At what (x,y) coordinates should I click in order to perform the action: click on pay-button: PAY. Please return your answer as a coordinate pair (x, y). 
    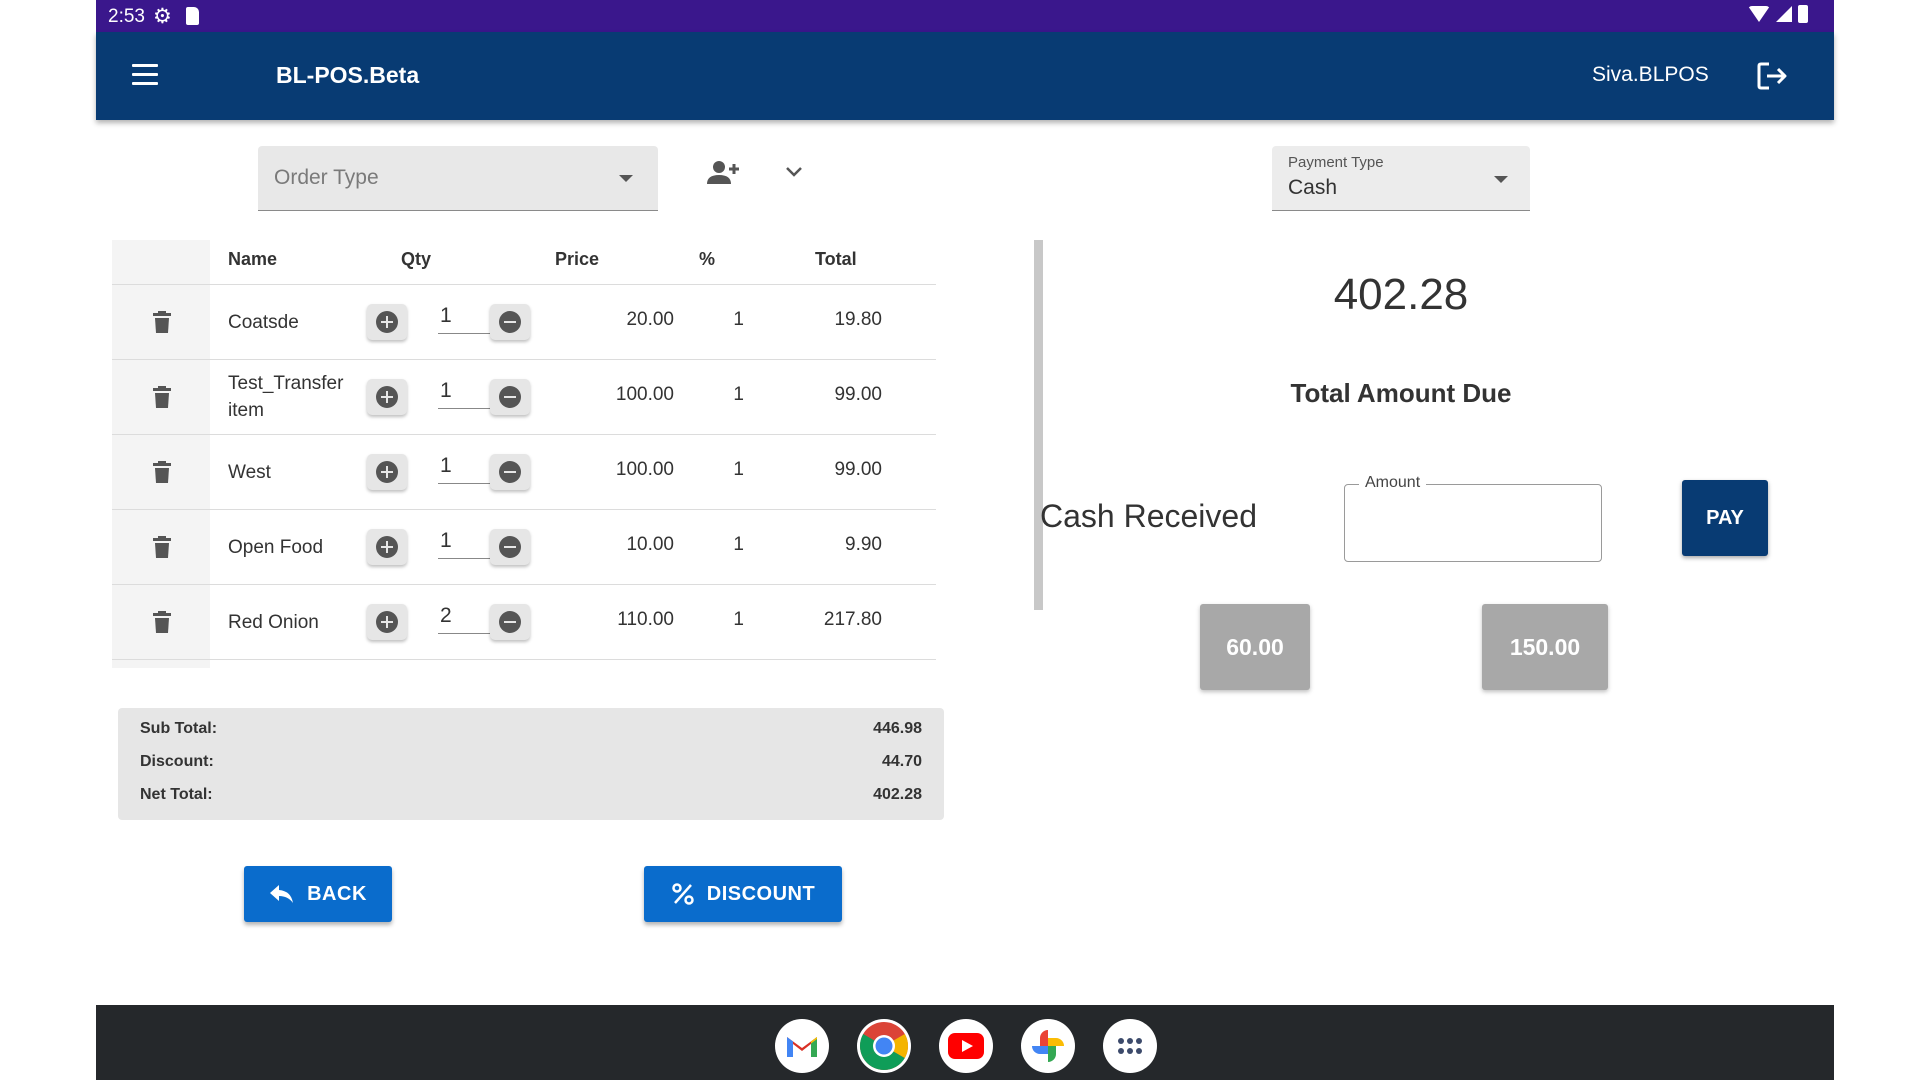
    Looking at the image, I should click on (1725, 518).